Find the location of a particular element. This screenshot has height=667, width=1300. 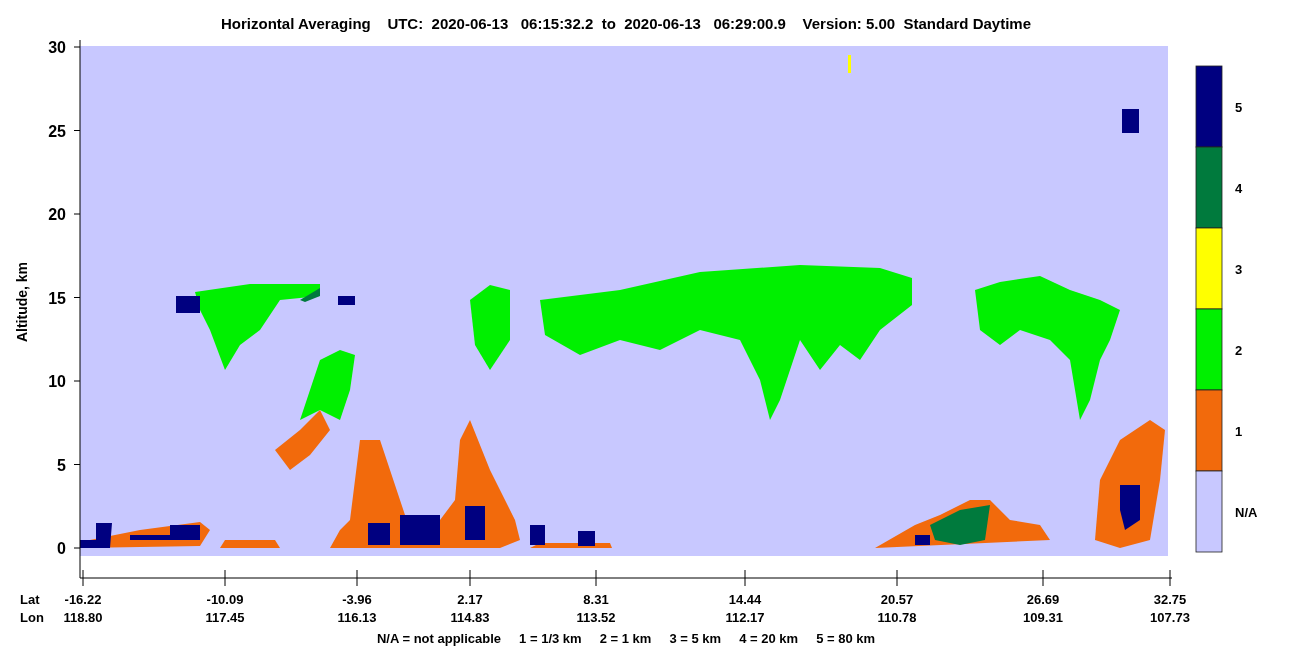

lat-tick-label: -16.22 is located at coordinates (83, 599).